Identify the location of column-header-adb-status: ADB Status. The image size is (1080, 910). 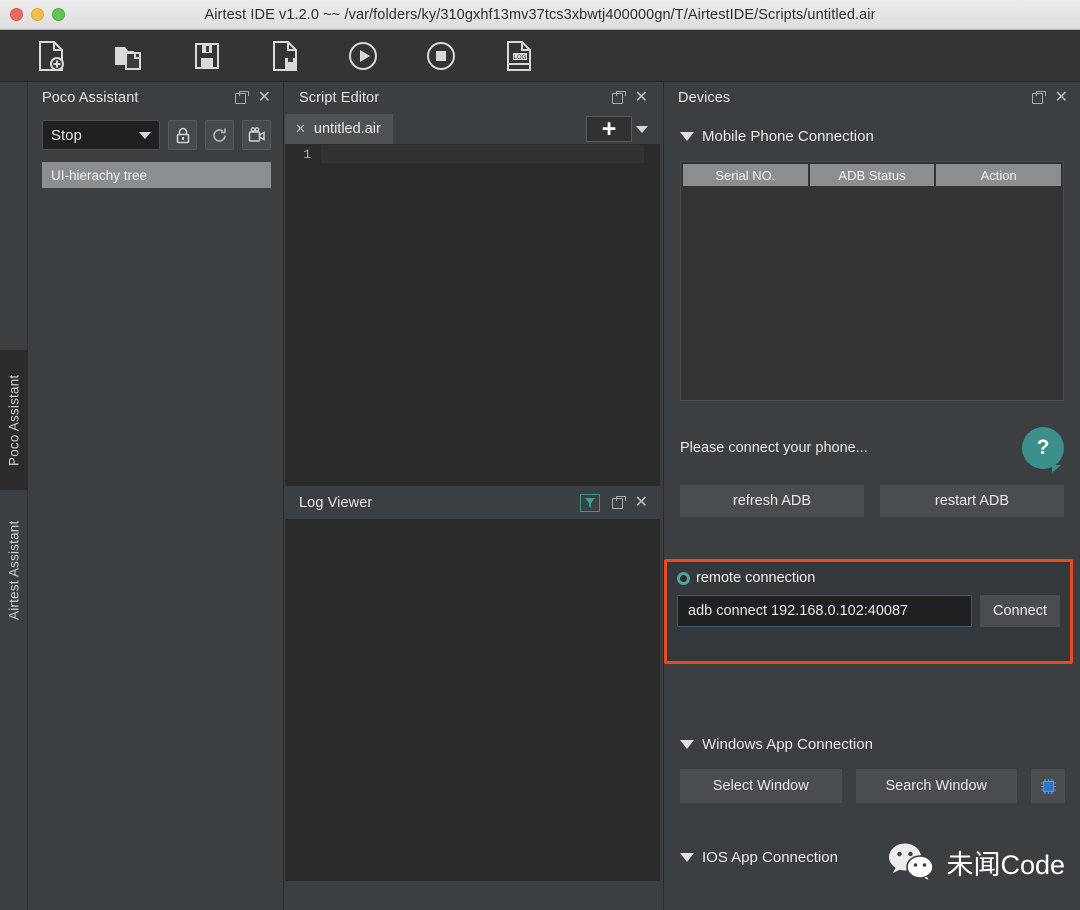
(872, 175).